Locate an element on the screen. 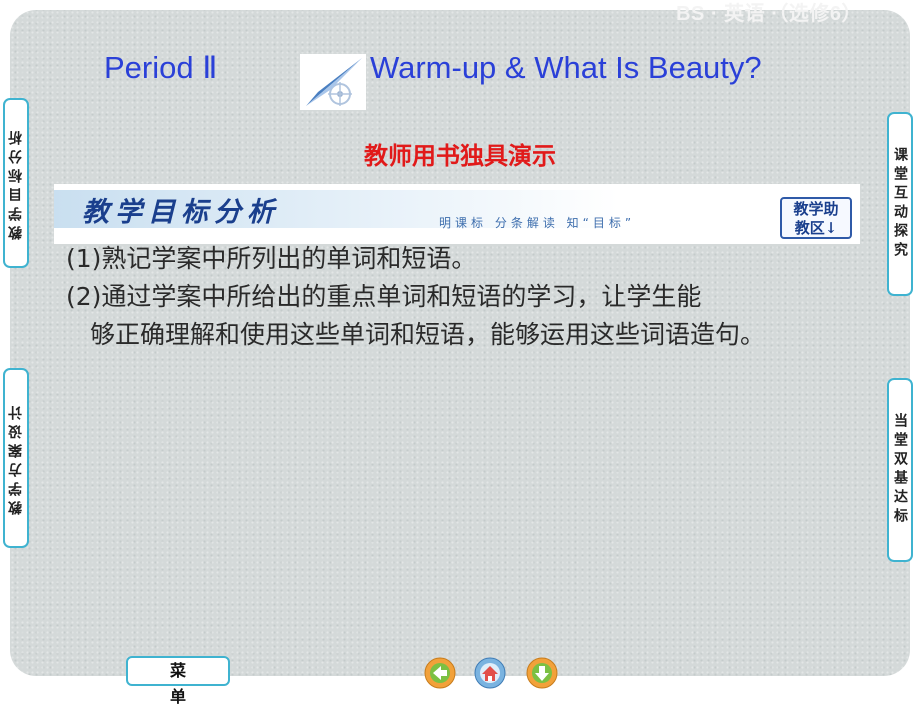 The height and width of the screenshot is (710, 920). home-icon is located at coordinates (490, 673).